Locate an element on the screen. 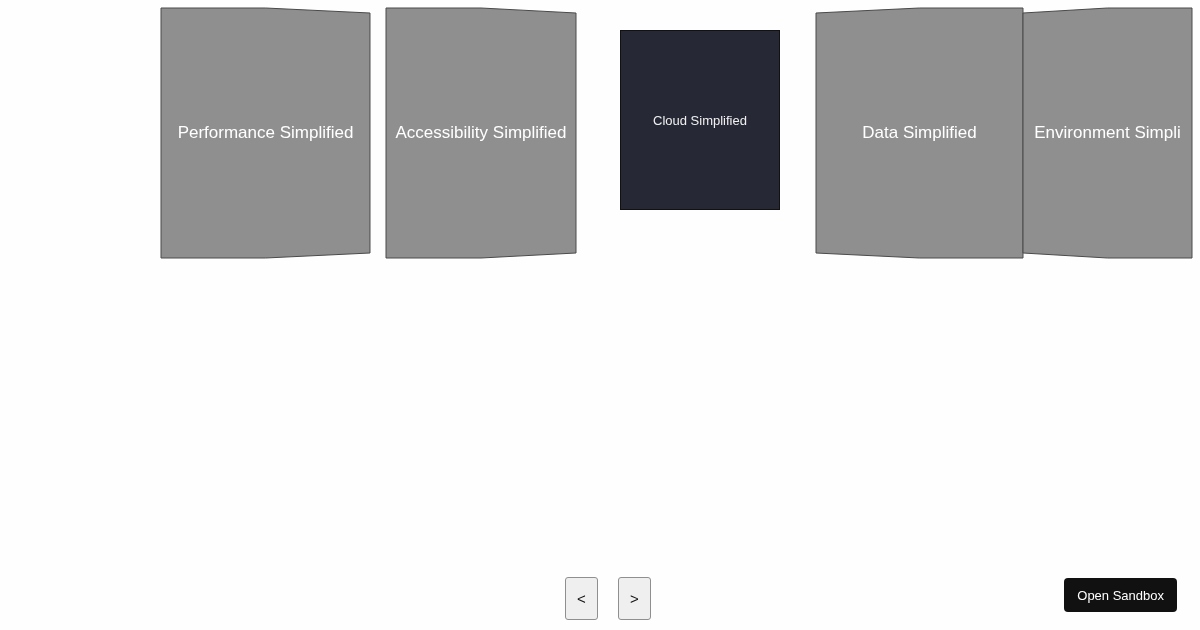  carousel-card: Data Simplified is located at coordinates (919, 133).